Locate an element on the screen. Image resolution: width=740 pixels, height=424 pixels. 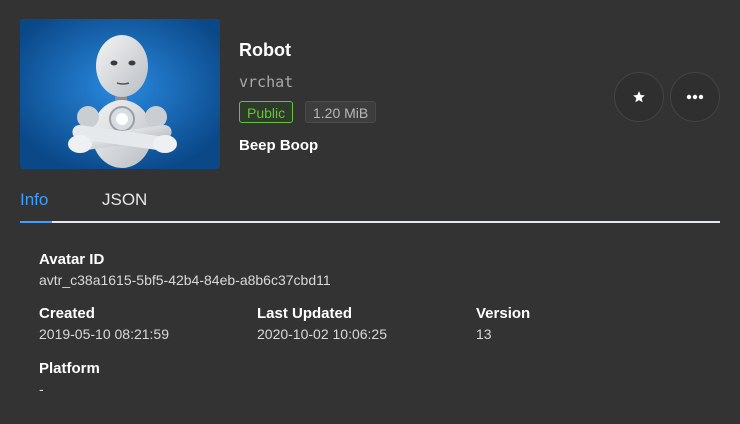
favorite-button is located at coordinates (639, 97).